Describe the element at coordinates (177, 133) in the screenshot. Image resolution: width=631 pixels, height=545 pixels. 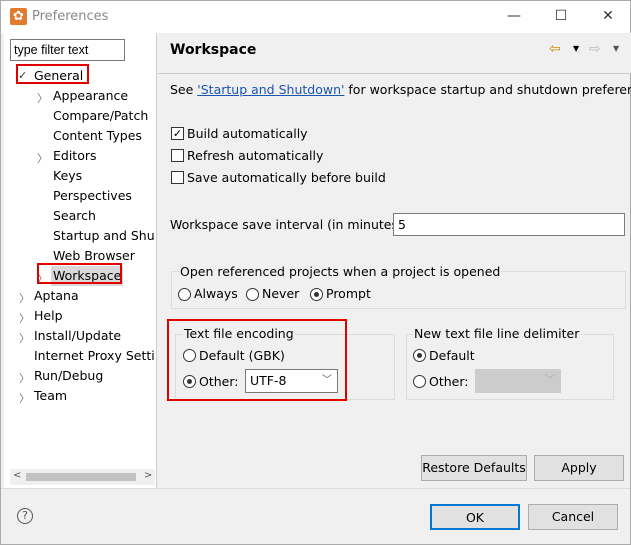
I see `build-automatically-checkbox: ✓` at that location.